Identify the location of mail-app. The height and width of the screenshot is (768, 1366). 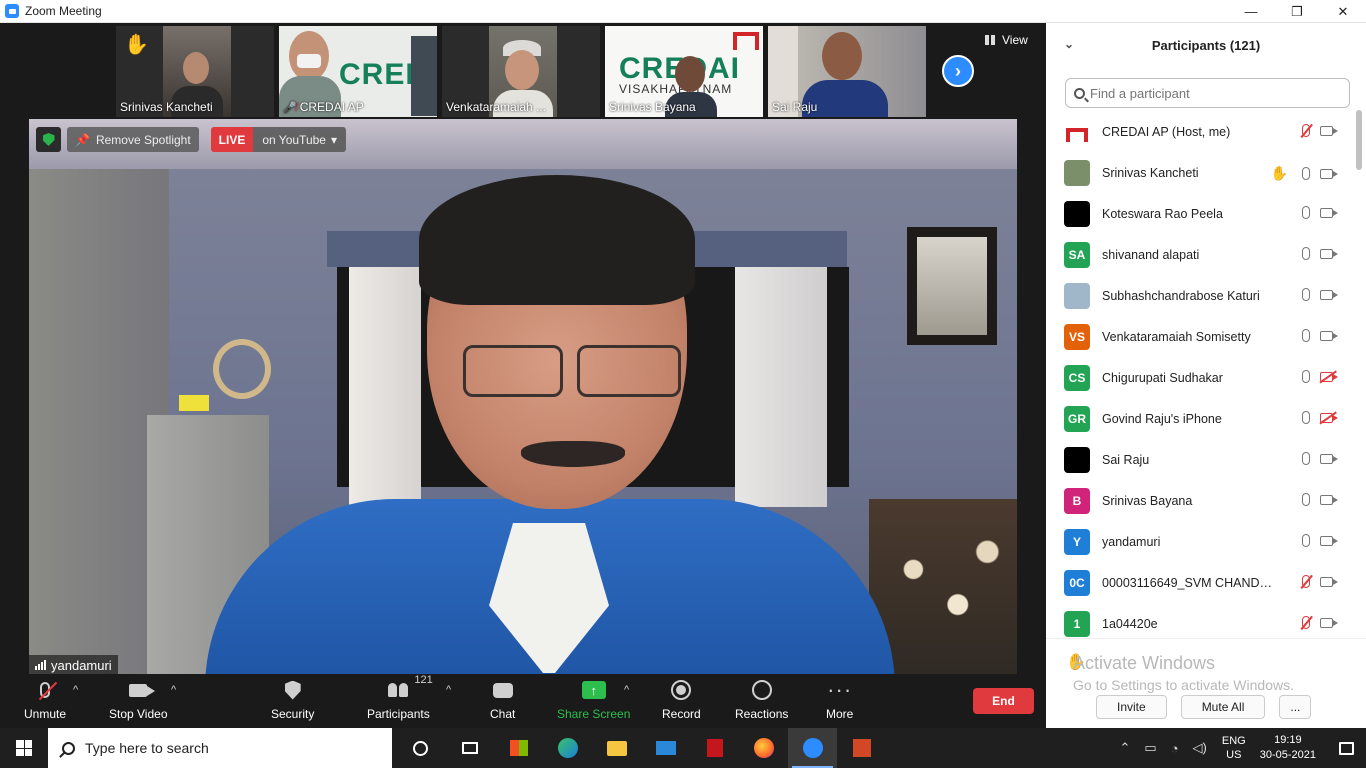
(665, 748).